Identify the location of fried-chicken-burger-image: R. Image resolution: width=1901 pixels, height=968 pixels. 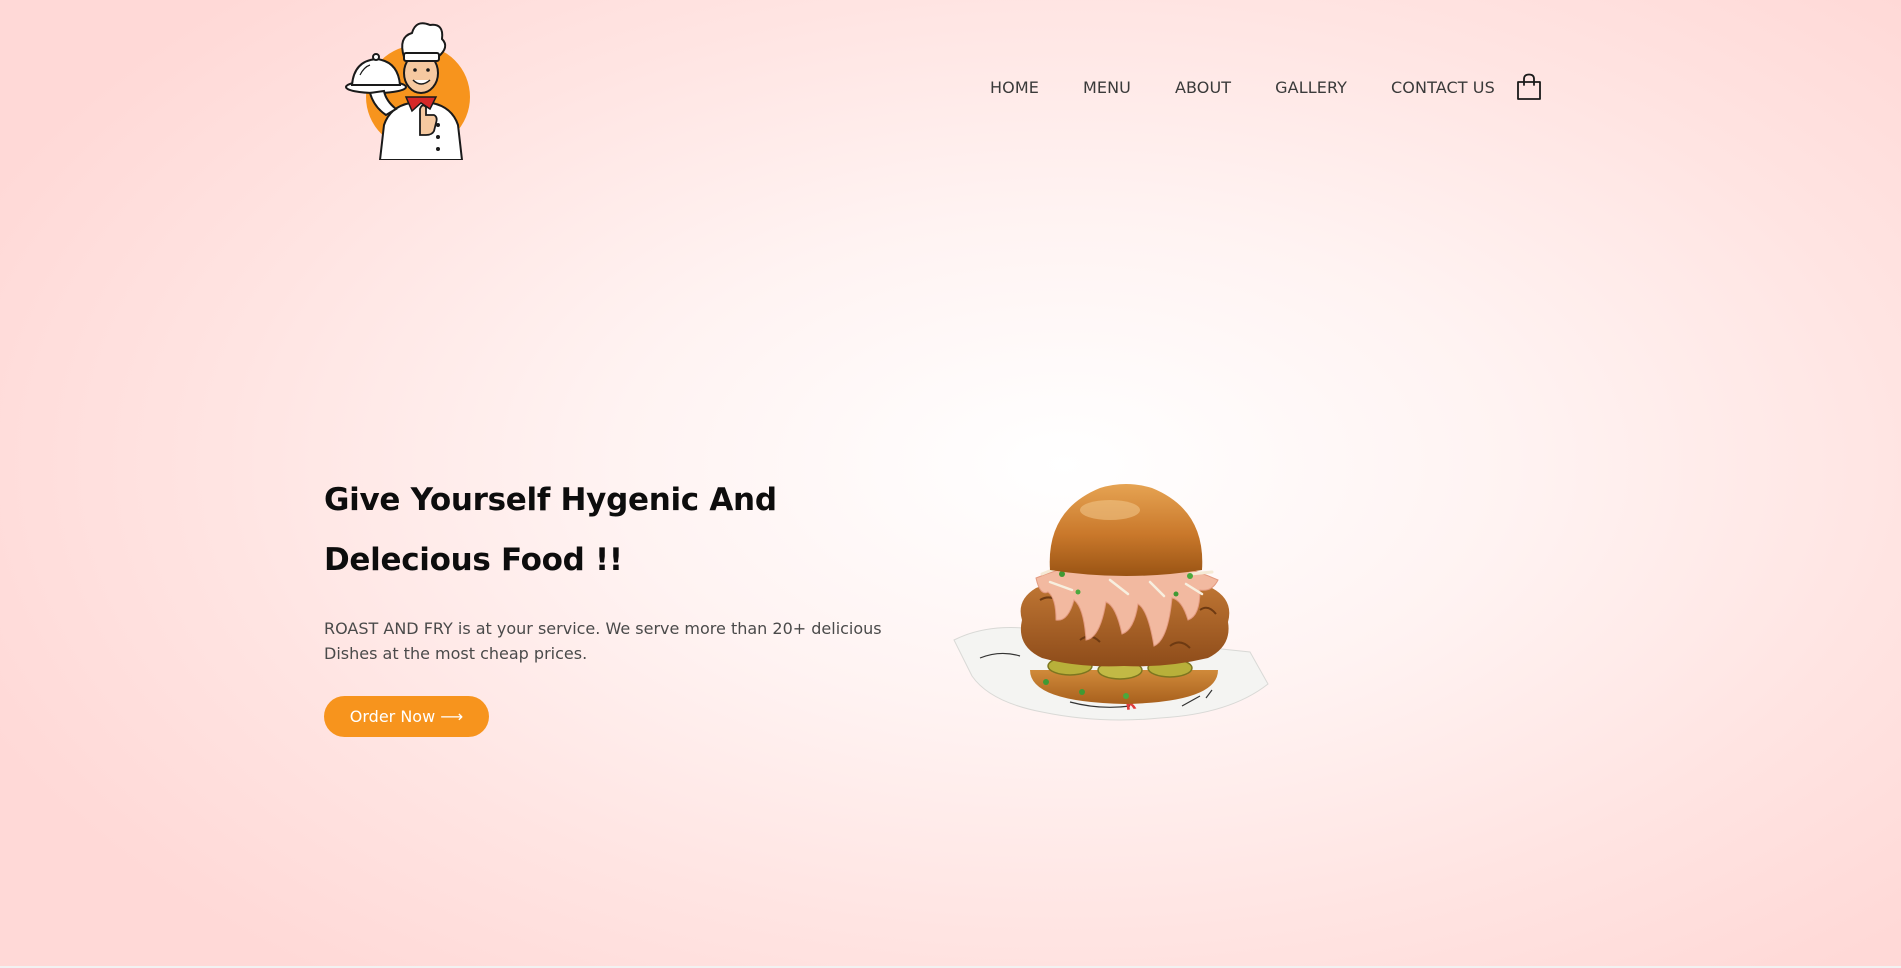
(1125, 600).